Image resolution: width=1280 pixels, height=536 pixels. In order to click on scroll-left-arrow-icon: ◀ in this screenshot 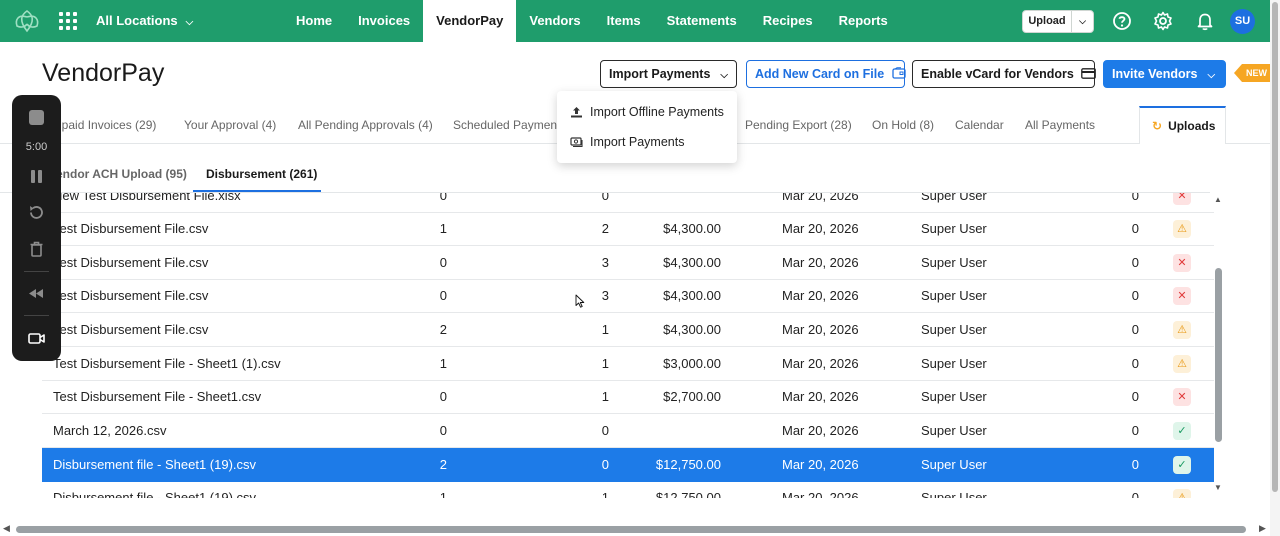, I will do `click(6, 528)`.